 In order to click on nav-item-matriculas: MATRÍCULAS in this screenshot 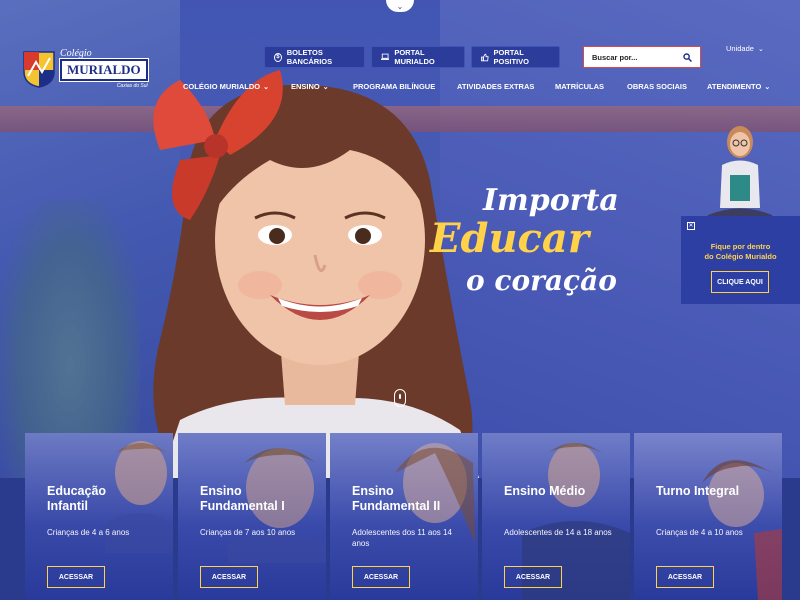, I will do `click(591, 86)`.